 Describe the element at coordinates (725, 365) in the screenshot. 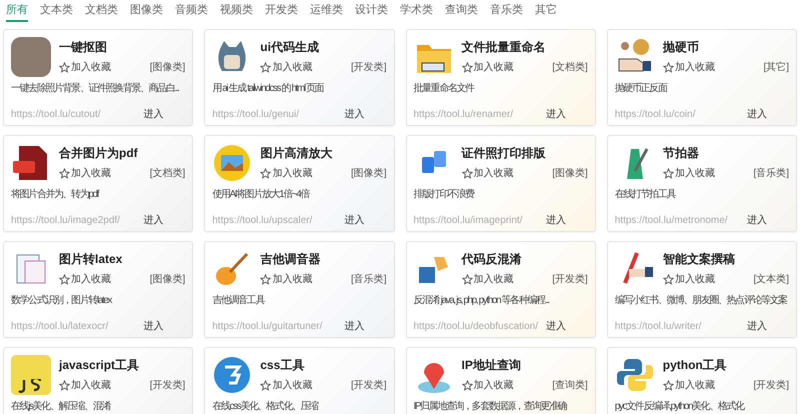

I see `tool-title: python工具` at that location.